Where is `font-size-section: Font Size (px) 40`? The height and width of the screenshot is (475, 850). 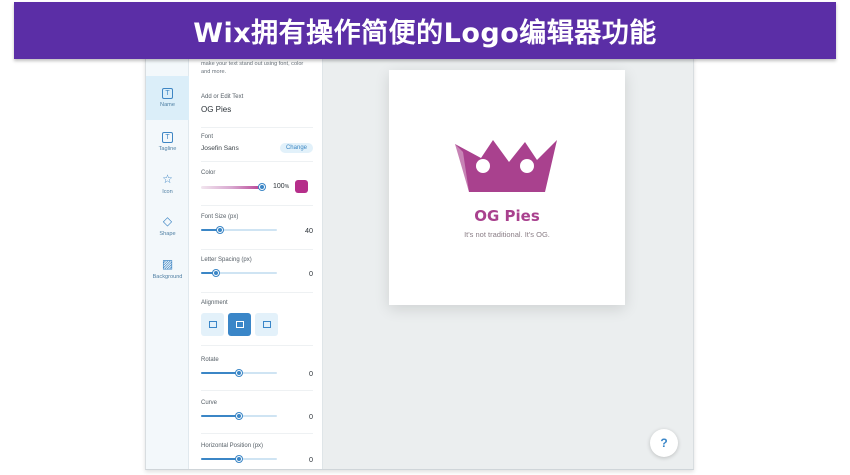
font-size-section: Font Size (px) 40 is located at coordinates (257, 232).